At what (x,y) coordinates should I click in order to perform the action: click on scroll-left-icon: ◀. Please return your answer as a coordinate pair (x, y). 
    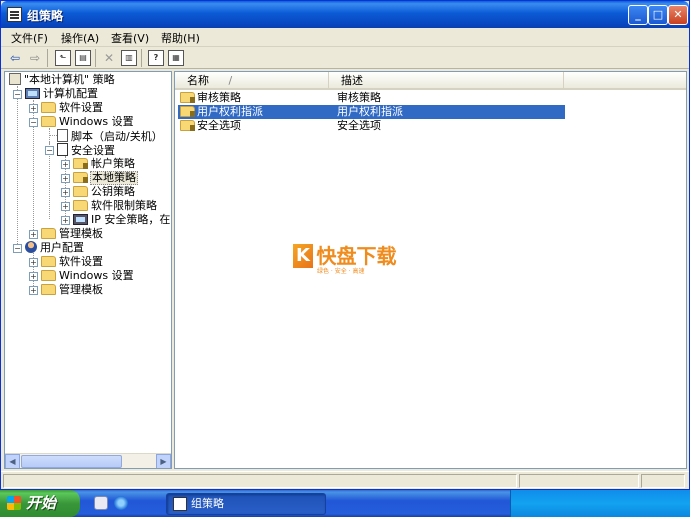
    Looking at the image, I should click on (12, 461).